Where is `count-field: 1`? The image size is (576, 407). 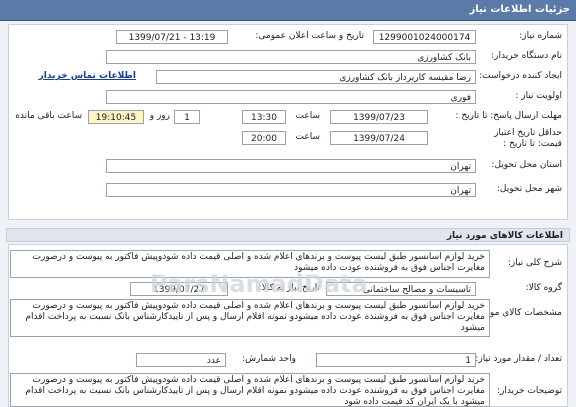 count-field: 1 is located at coordinates (396, 360).